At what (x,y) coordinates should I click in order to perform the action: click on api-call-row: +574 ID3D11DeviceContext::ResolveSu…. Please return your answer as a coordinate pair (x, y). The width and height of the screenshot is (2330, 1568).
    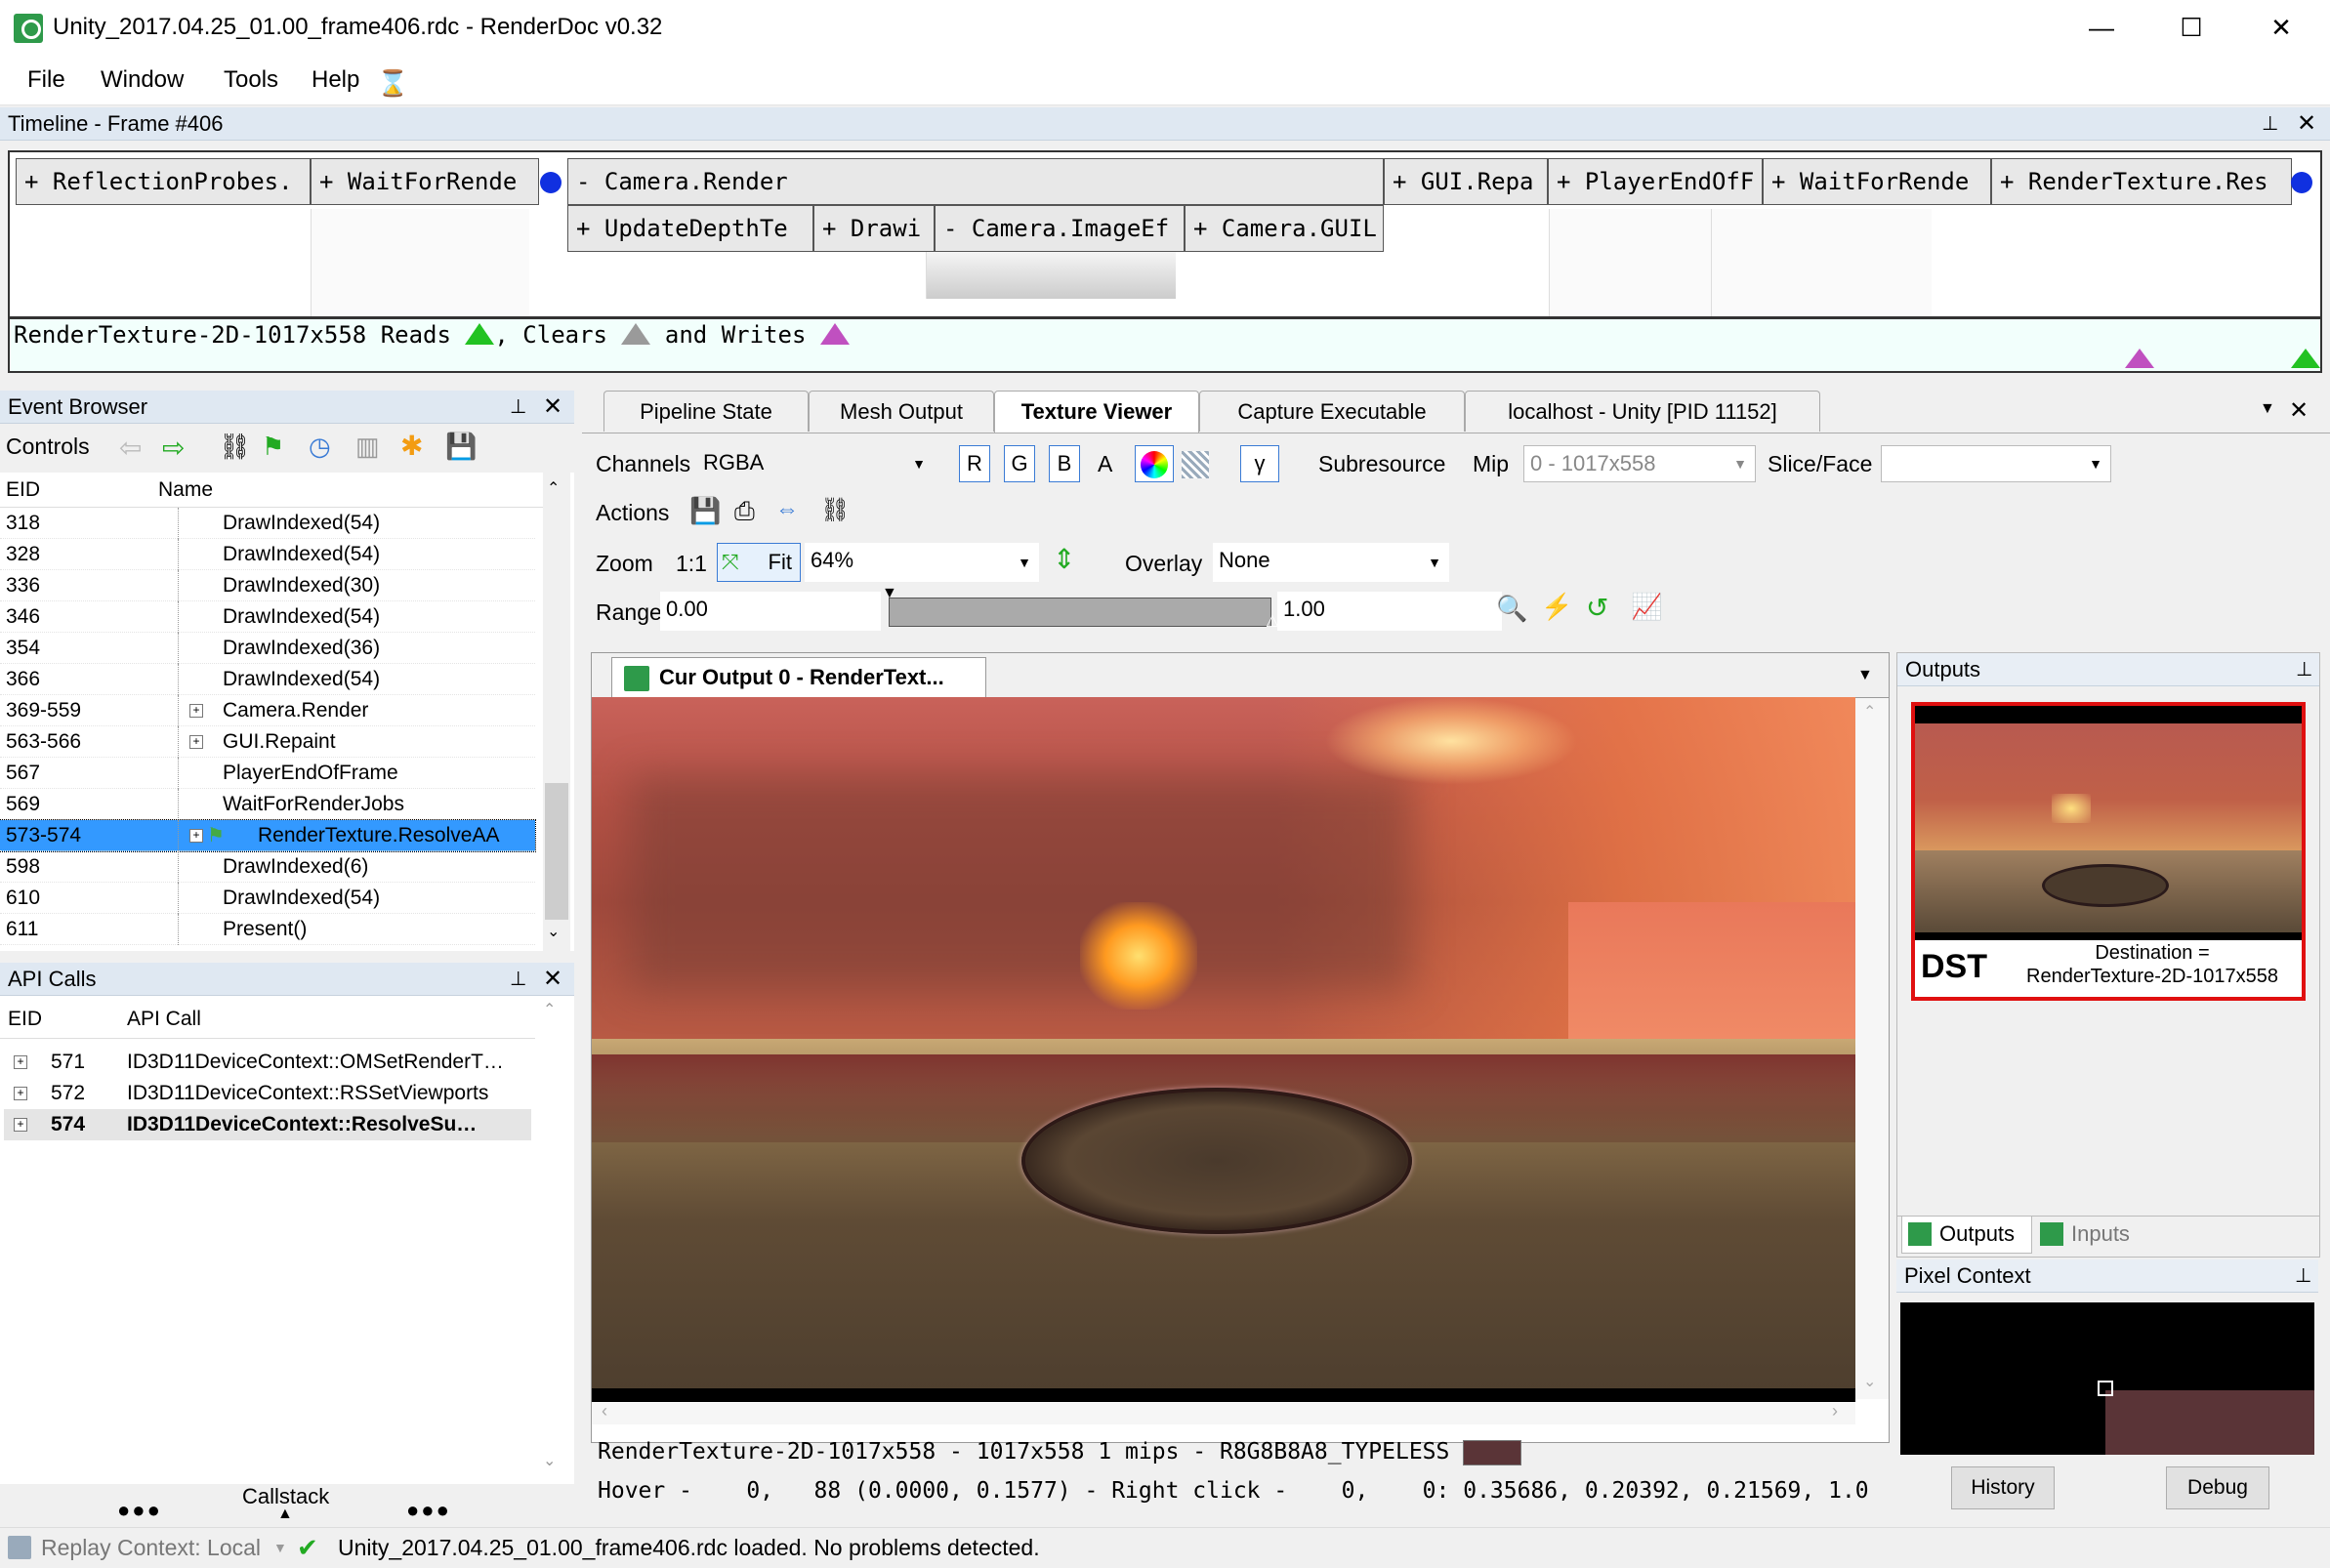
    Looking at the image, I should click on (267, 1125).